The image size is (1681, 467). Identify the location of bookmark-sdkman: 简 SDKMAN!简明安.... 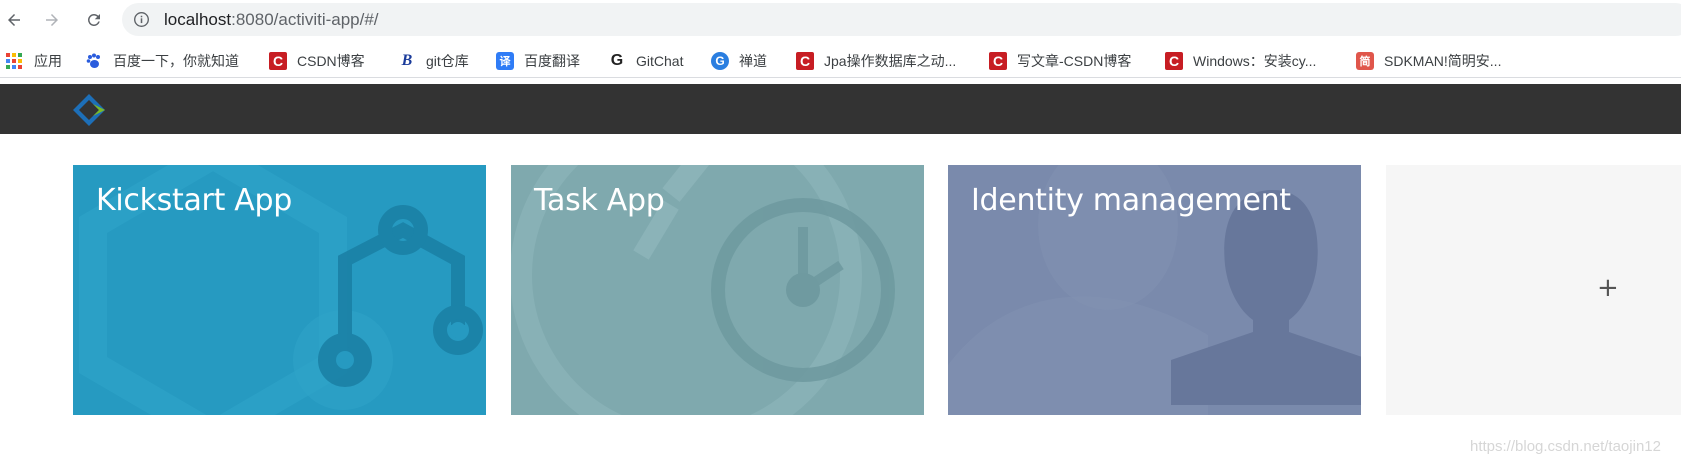
(1428, 61).